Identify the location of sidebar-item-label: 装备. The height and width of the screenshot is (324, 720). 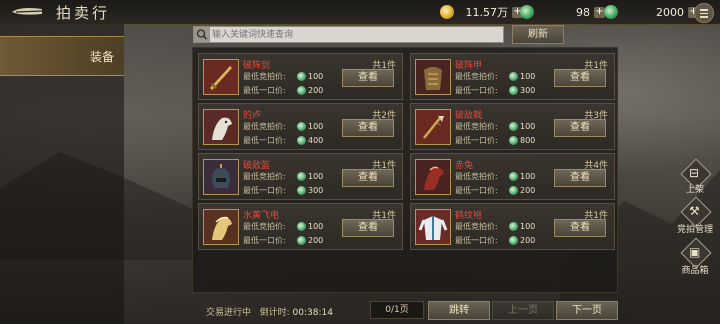
(101, 57).